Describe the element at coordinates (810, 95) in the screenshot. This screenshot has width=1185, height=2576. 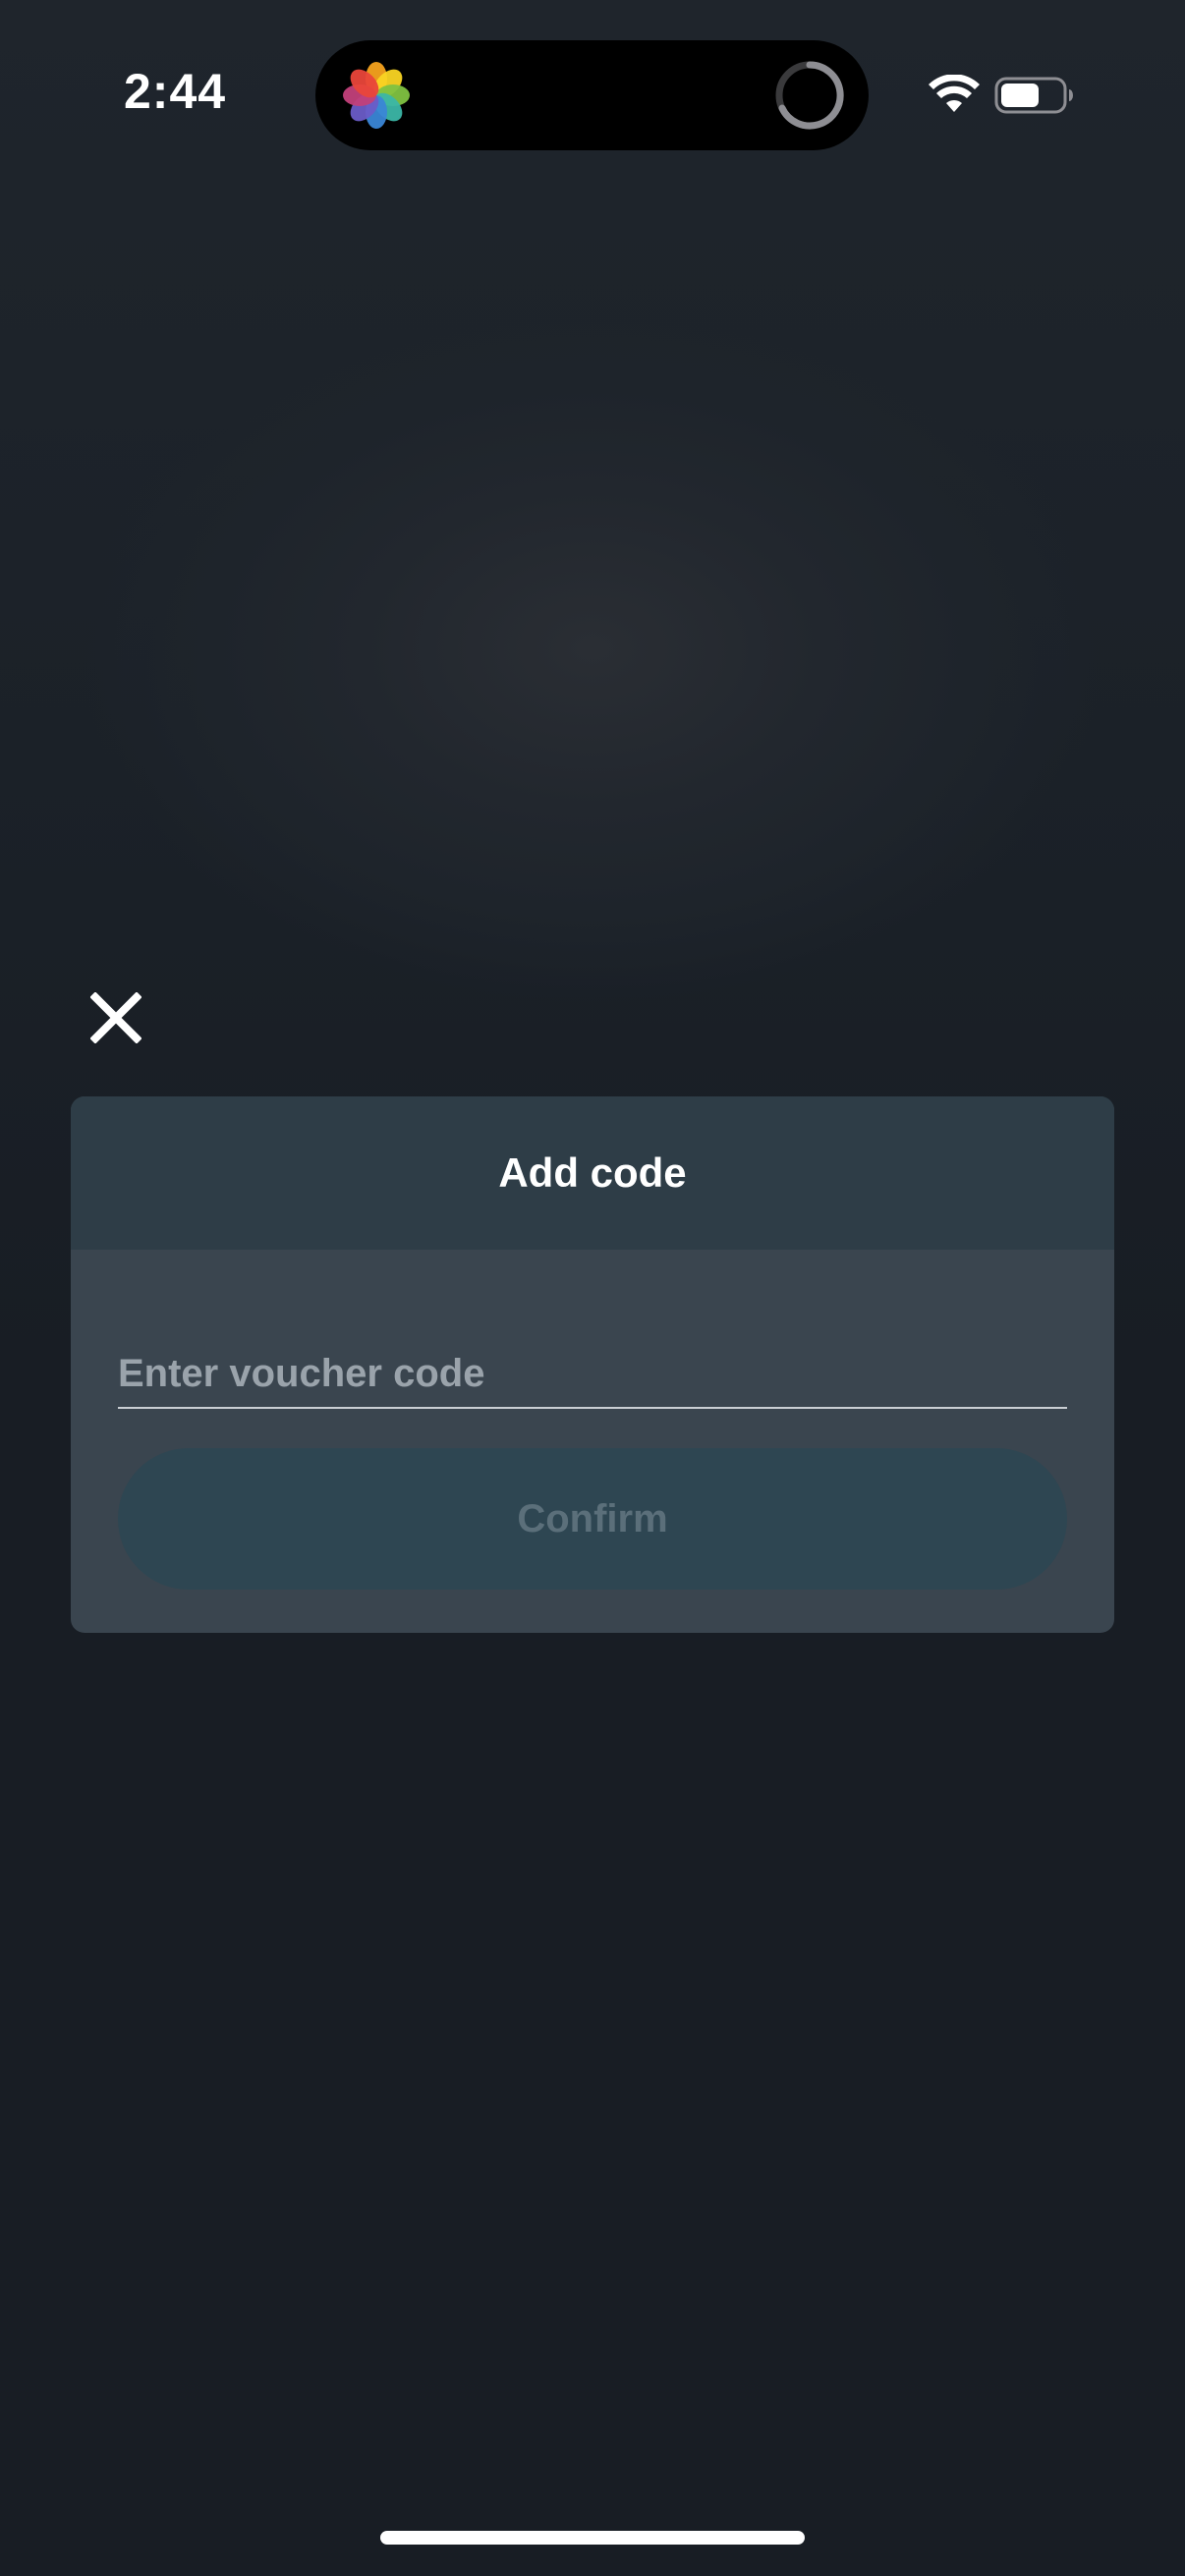
I see `activity-ring-icon` at that location.